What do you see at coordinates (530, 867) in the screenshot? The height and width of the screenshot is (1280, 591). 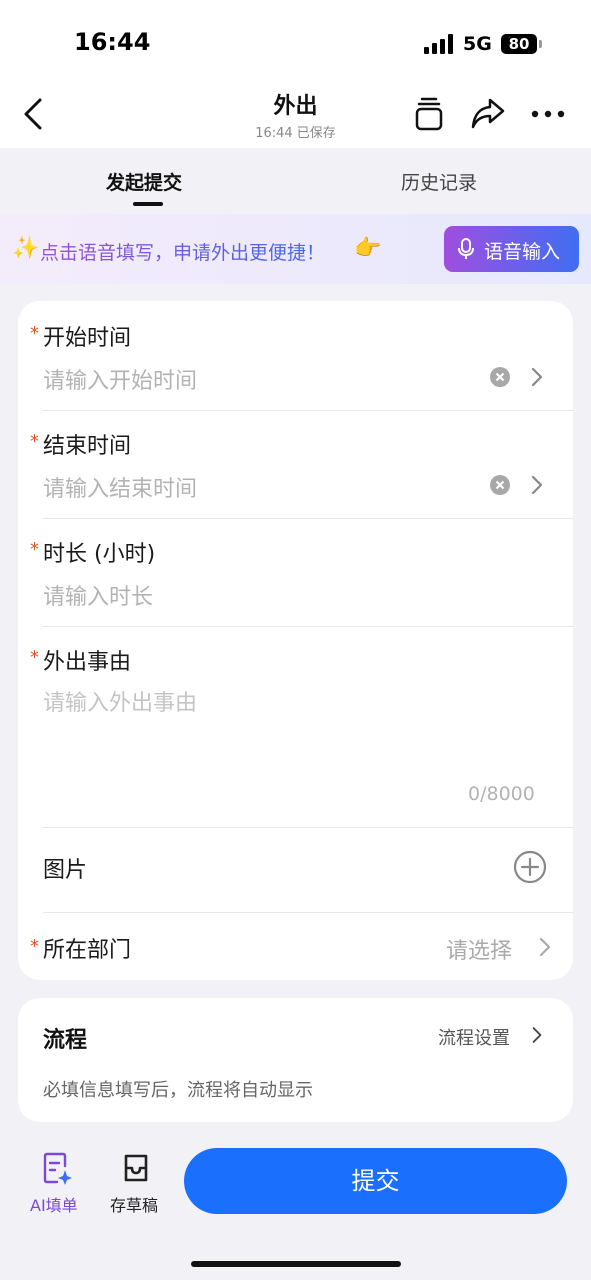 I see `add-image-icon` at bounding box center [530, 867].